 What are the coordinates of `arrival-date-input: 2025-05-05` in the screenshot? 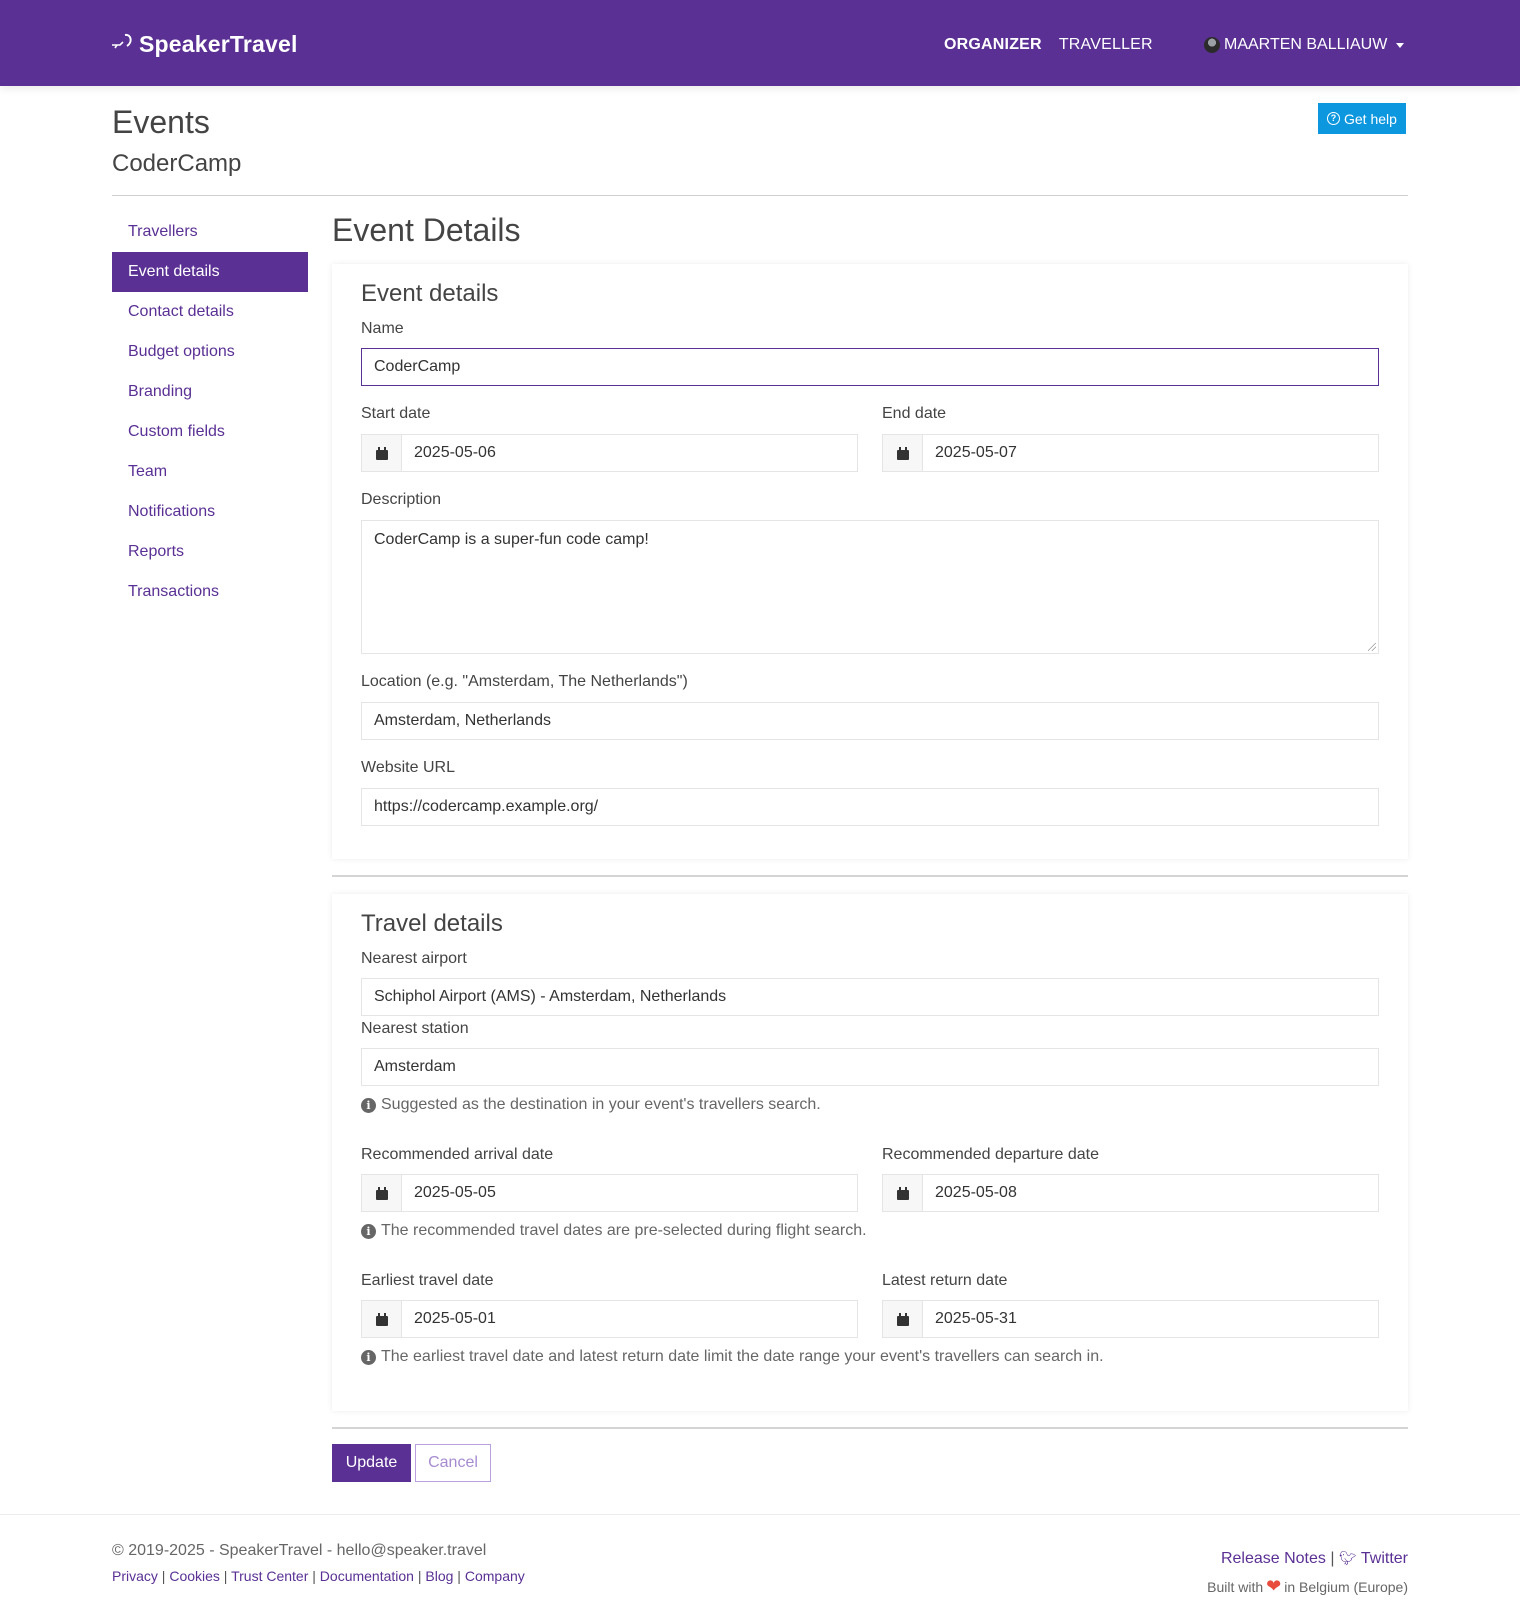 It's located at (609, 1193).